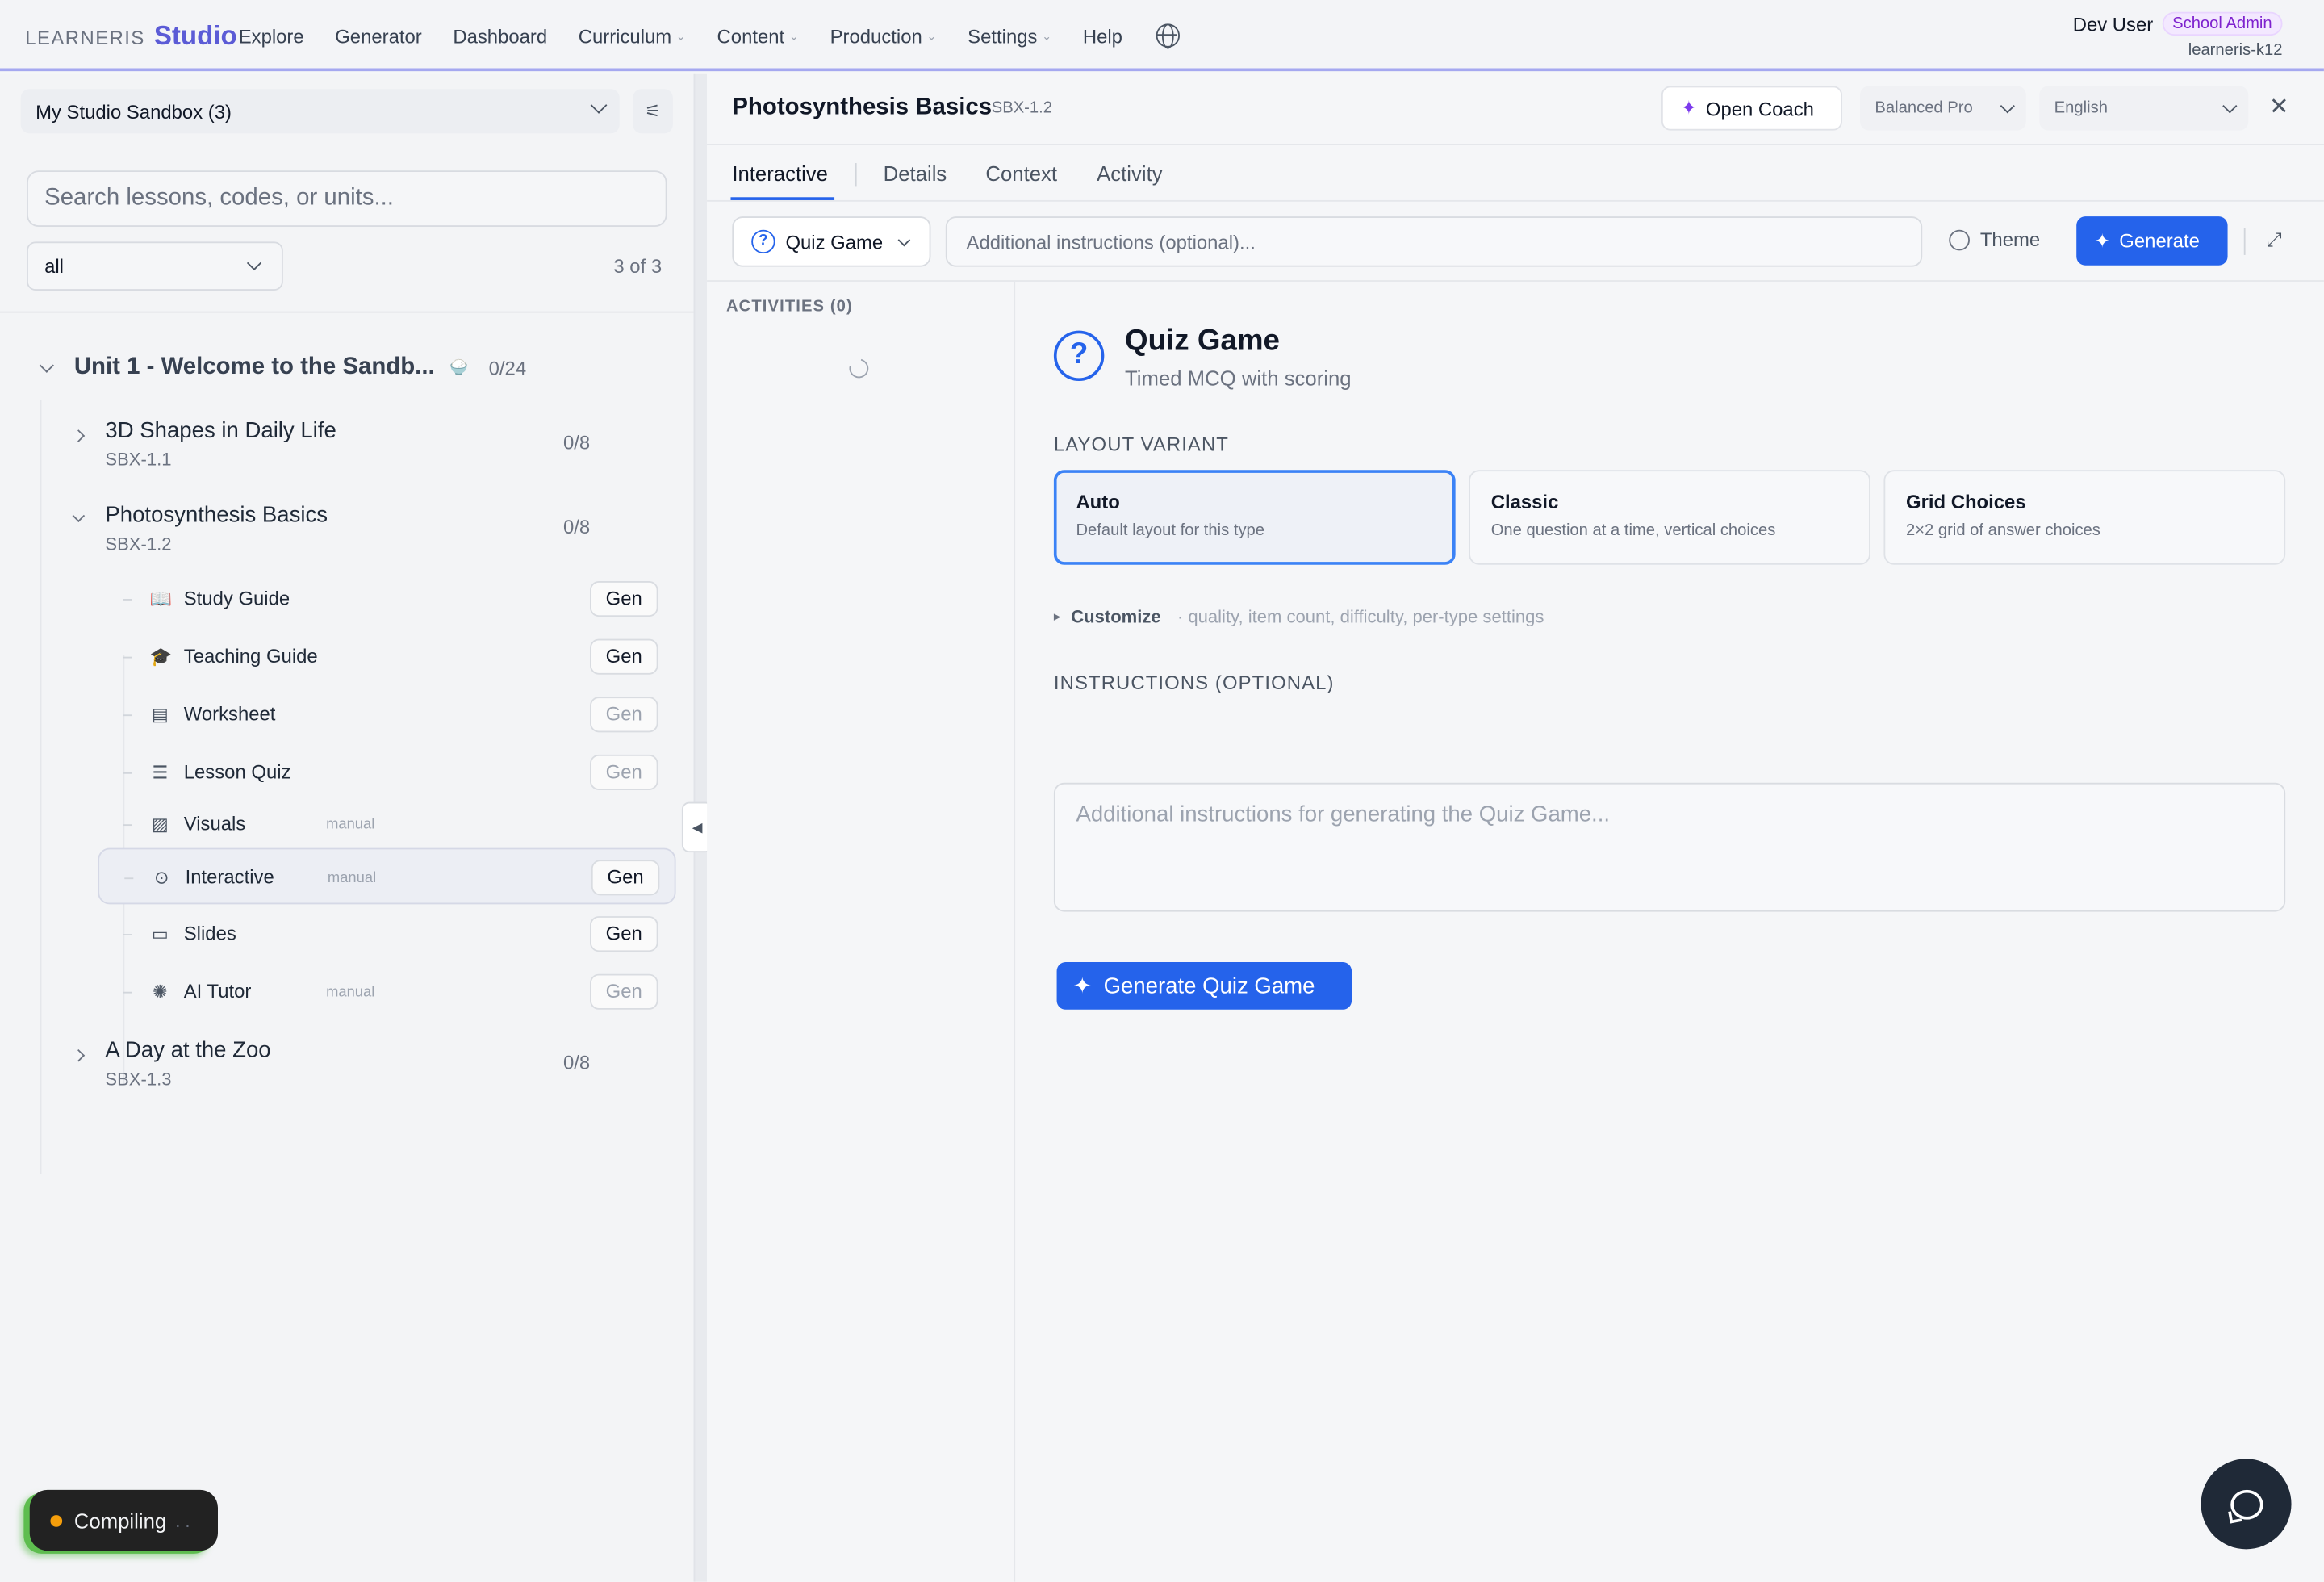  What do you see at coordinates (386, 992) in the screenshot?
I see `content-item-ai-tutor: ✺ AI Tutor manual Gen` at bounding box center [386, 992].